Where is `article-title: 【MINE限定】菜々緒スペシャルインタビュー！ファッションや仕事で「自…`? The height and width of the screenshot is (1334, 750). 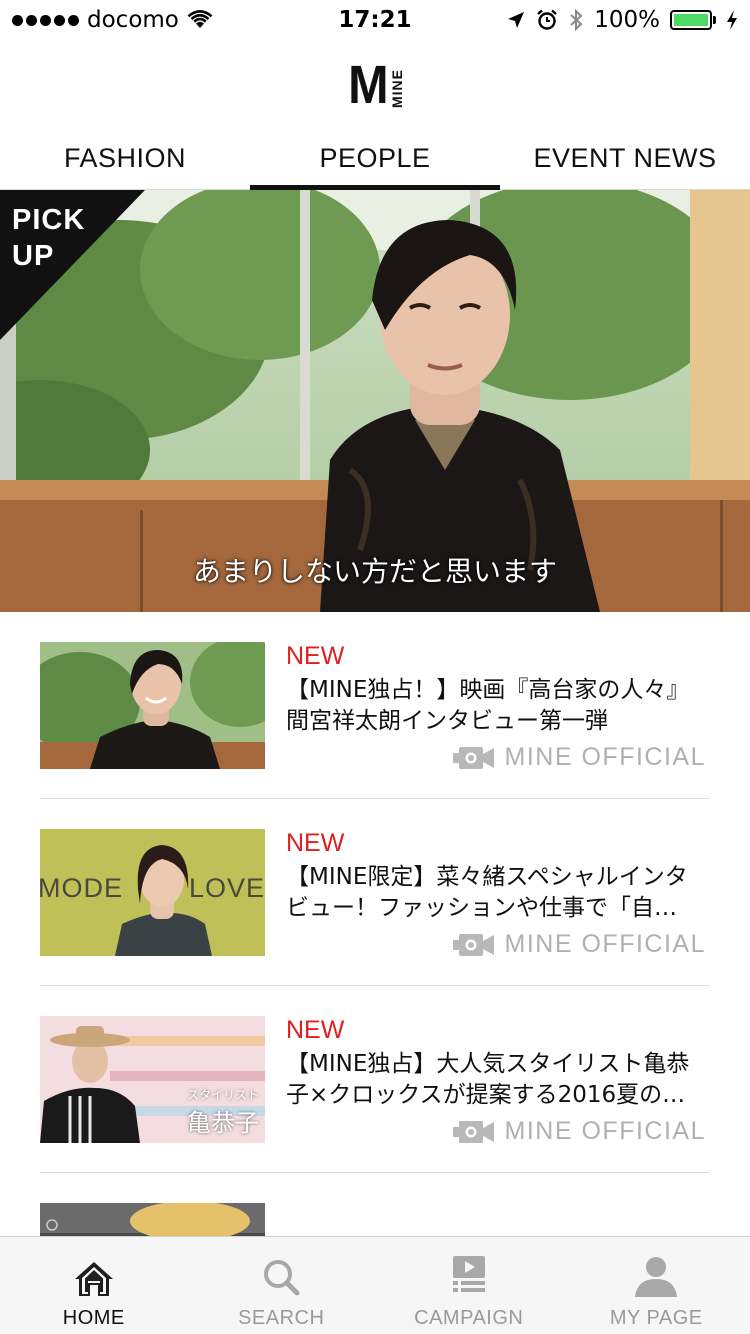
article-title: 【MINE限定】菜々緒スペシャルインタビュー！ファッションや仕事で「自… is located at coordinates (498, 893).